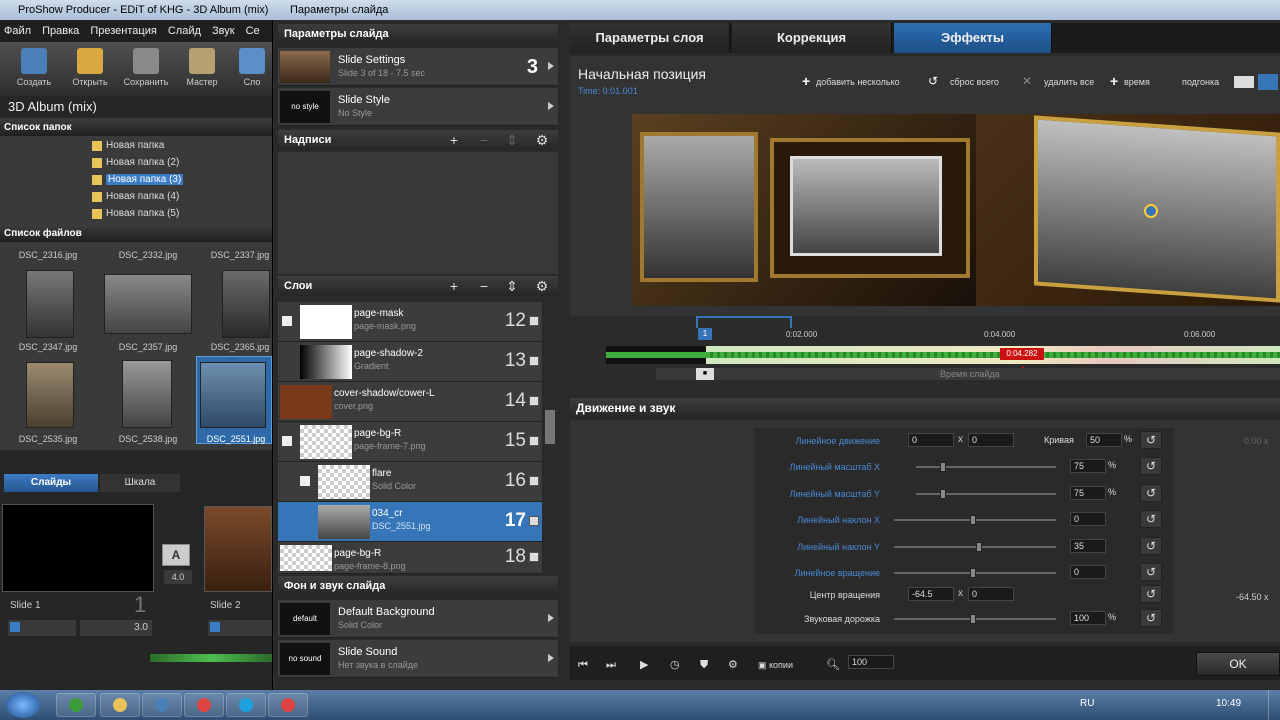  Describe the element at coordinates (410, 442) in the screenshot. I see `layer-row: page-bg-R page-frame-7.png 15` at that location.